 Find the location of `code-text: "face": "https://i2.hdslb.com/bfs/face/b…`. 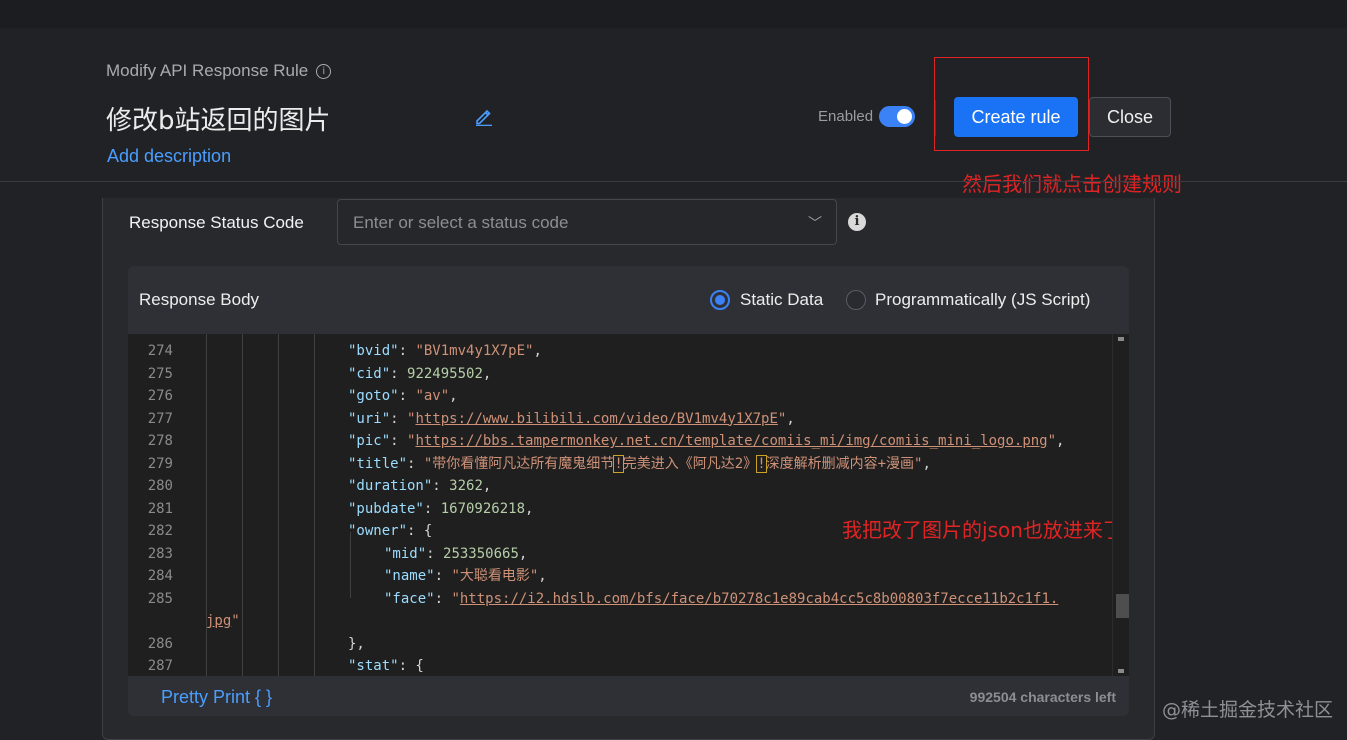

code-text: "face": "https://i2.hdslb.com/bfs/face/b… is located at coordinates (721, 599).